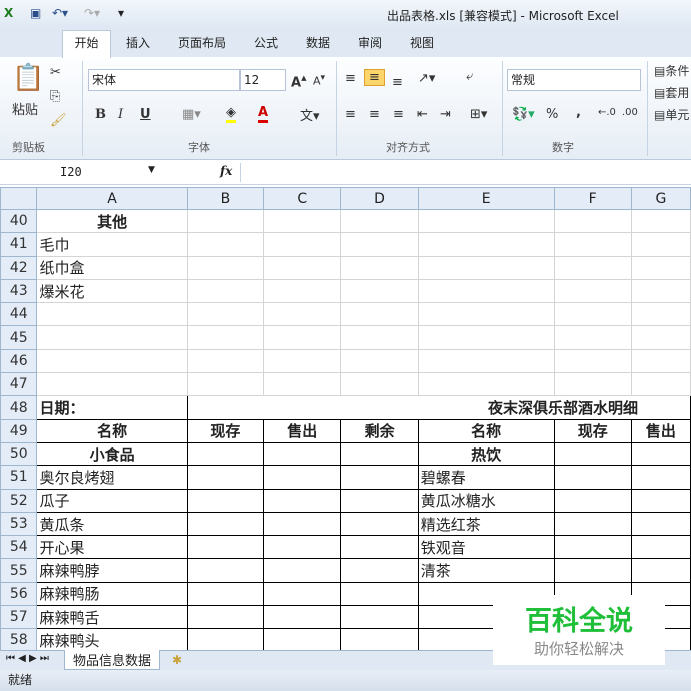 The height and width of the screenshot is (691, 691). Describe the element at coordinates (112, 198) in the screenshot. I see `column-header: A` at that location.